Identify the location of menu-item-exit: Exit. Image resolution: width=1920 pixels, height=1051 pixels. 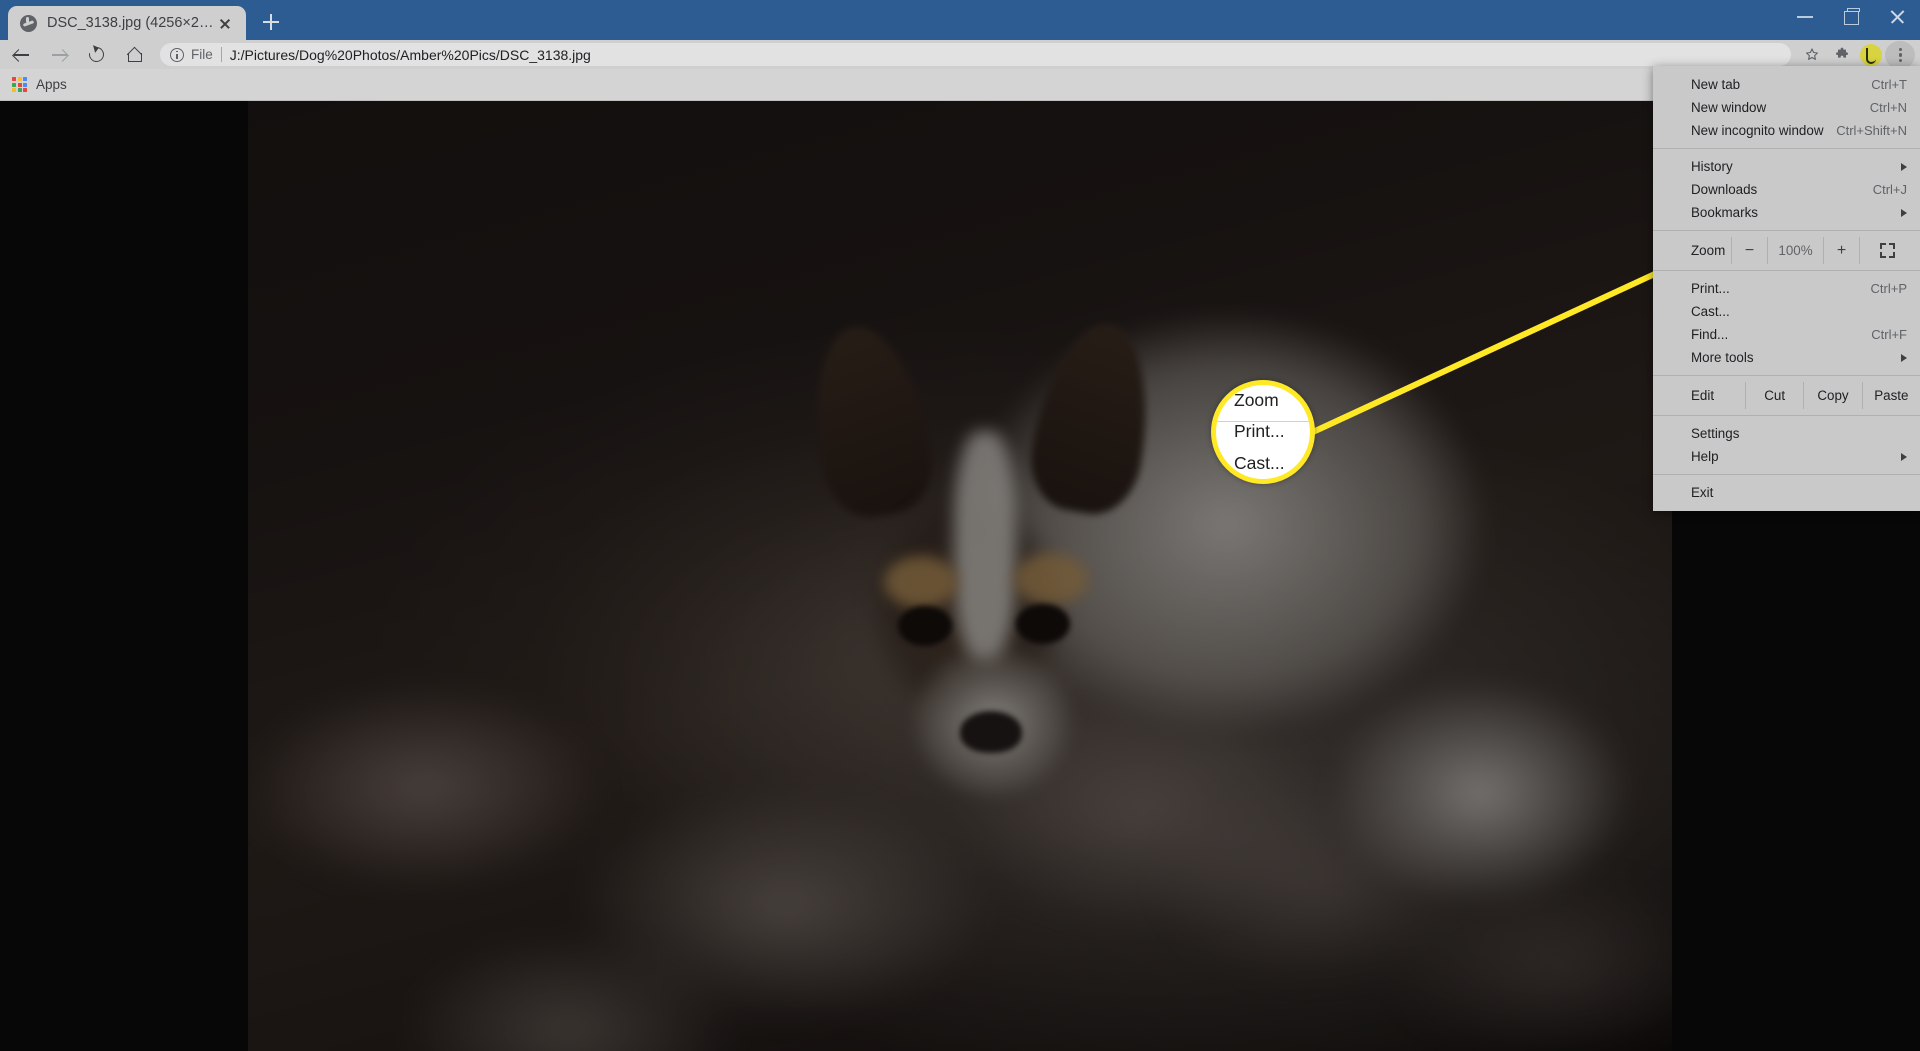
(1786, 492).